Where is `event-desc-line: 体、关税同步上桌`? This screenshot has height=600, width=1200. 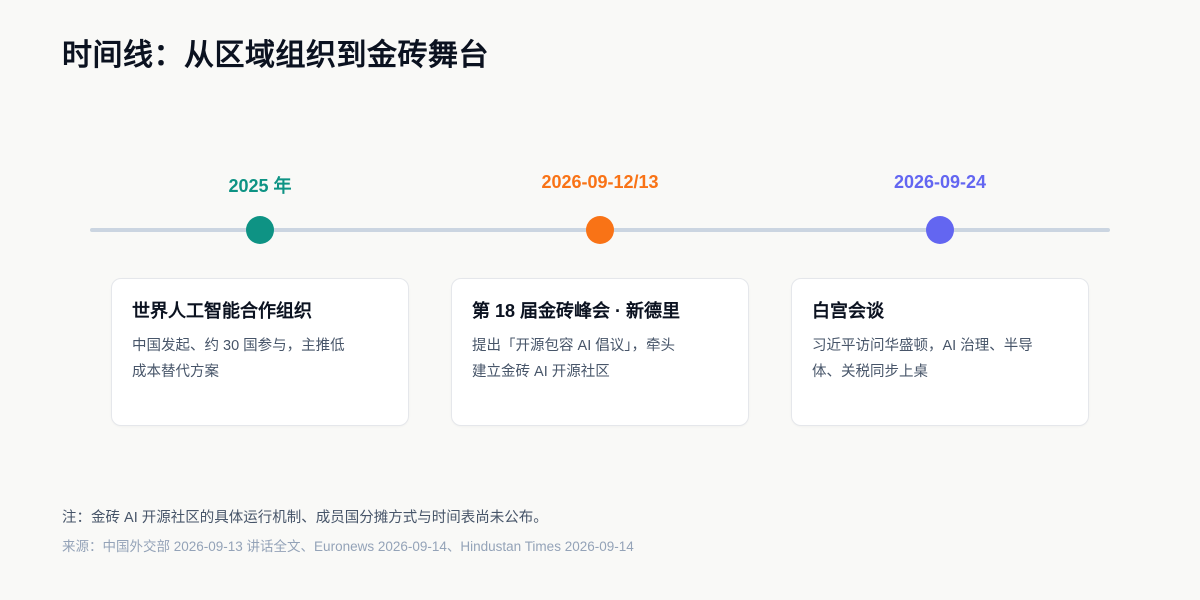
event-desc-line: 体、关税同步上桌 is located at coordinates (870, 372).